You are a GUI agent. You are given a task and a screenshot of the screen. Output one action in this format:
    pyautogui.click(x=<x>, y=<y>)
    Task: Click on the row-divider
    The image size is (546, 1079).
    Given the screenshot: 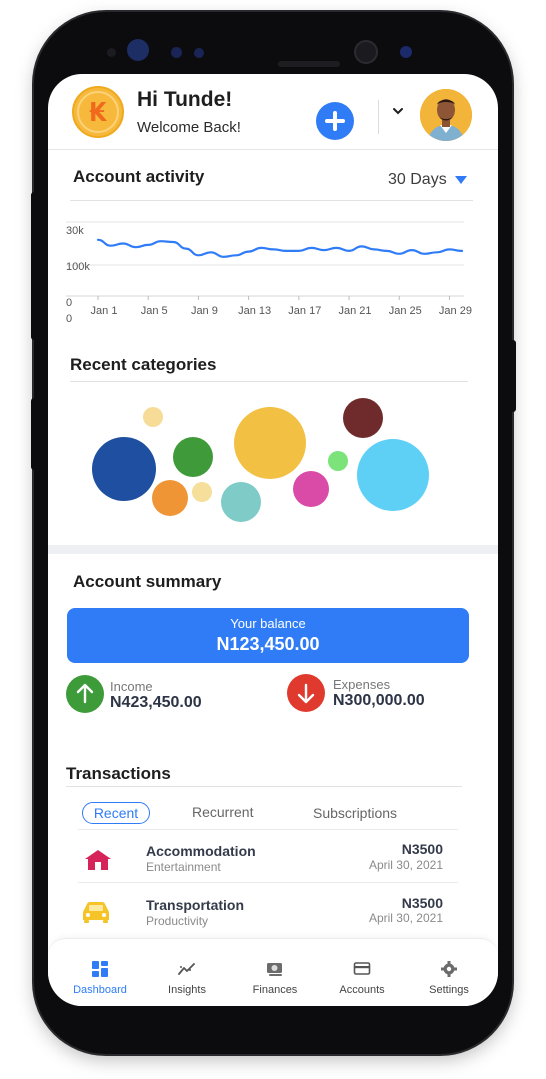 What is the action you would take?
    pyautogui.click(x=268, y=882)
    